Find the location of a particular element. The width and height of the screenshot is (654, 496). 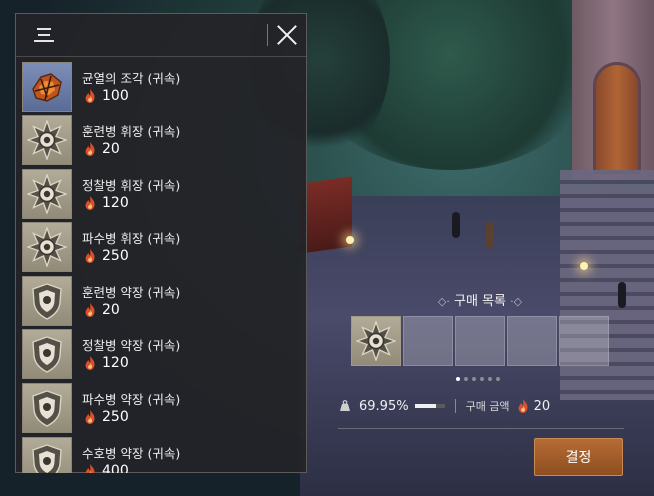

purchase-slots is located at coordinates (480, 341).